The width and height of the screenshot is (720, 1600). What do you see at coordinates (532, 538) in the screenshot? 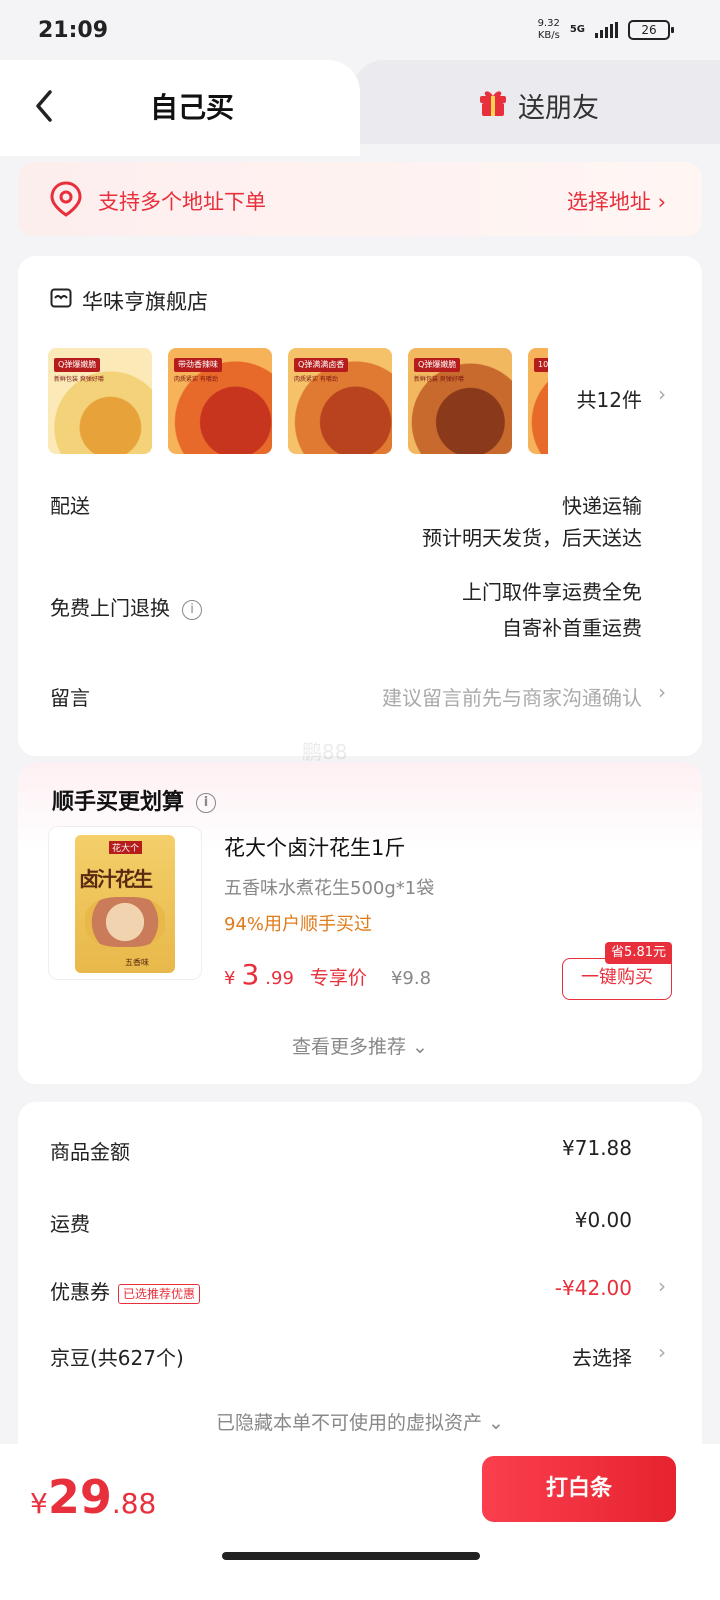
I see `delivery-estimate: 预计明天发货，后天送达` at bounding box center [532, 538].